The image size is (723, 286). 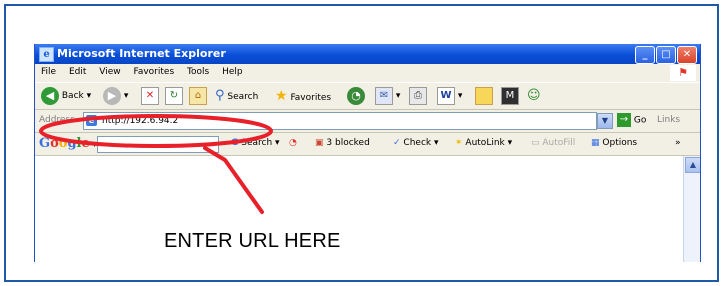 I want to click on callout-text: ENTER URL HERE, so click(x=252, y=241).